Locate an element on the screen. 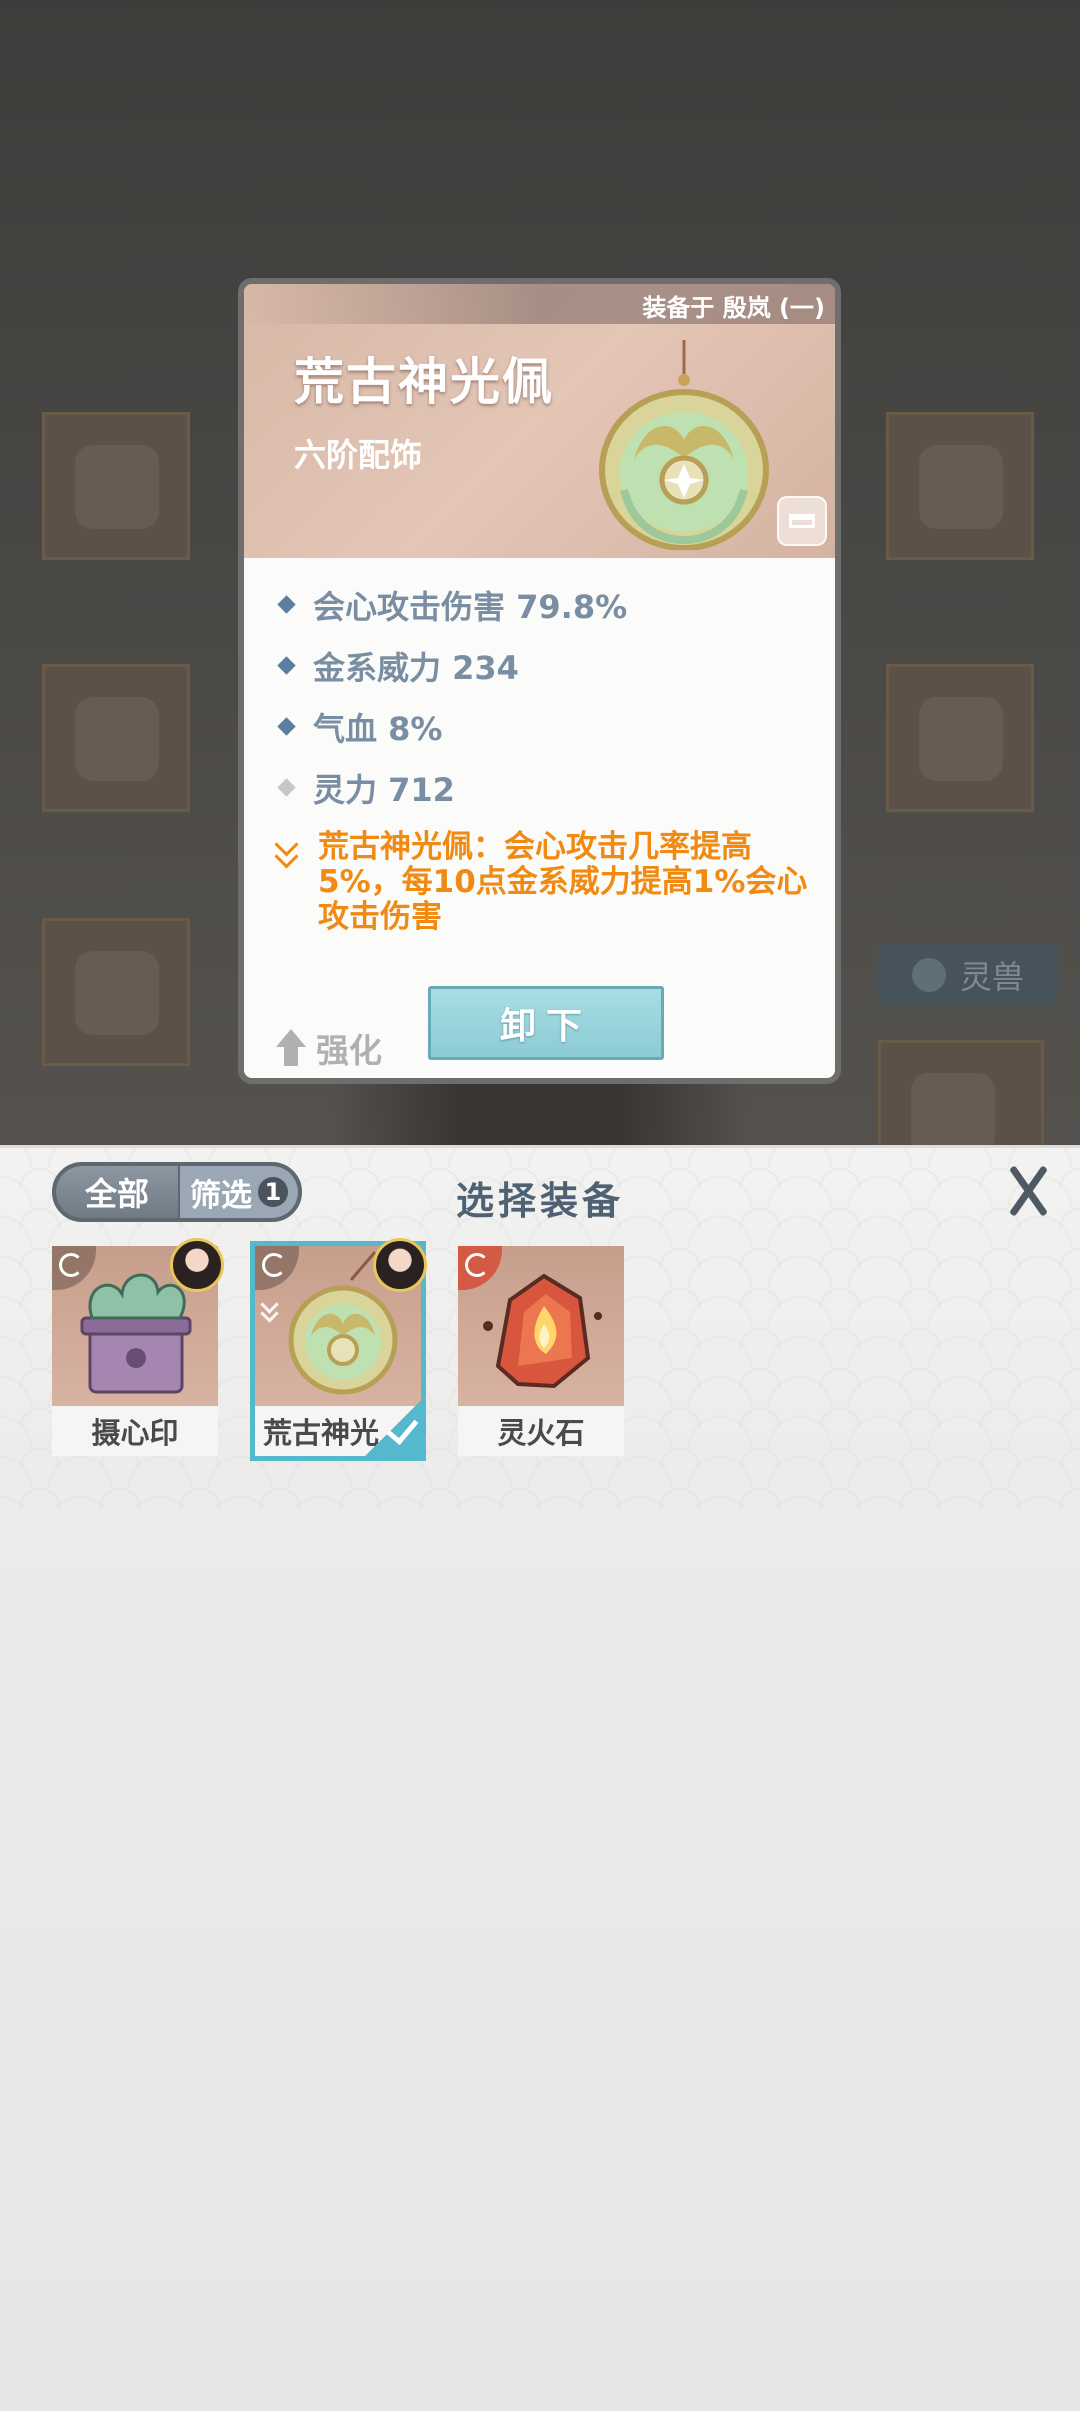 The image size is (1080, 2411). bg-beast-label: 灵兽 is located at coordinates (991, 977).